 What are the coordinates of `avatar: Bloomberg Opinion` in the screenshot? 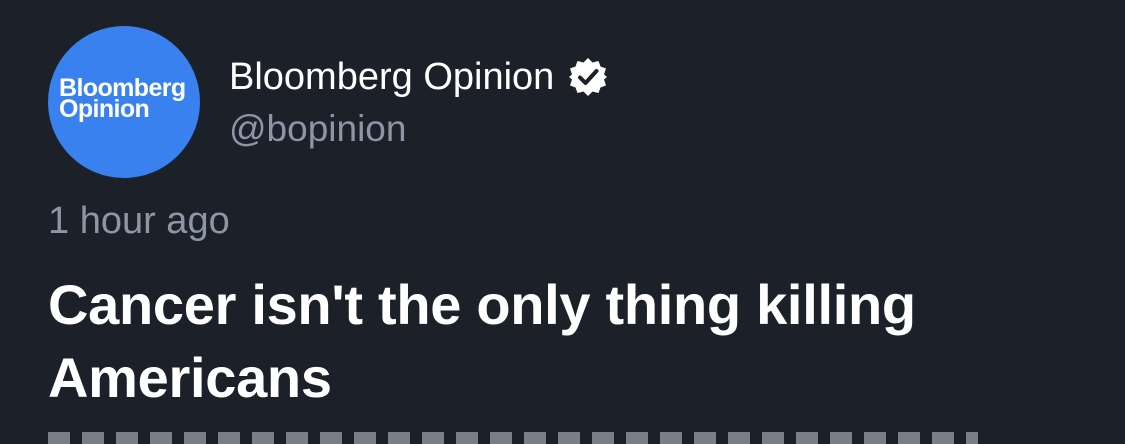 It's located at (124, 102).